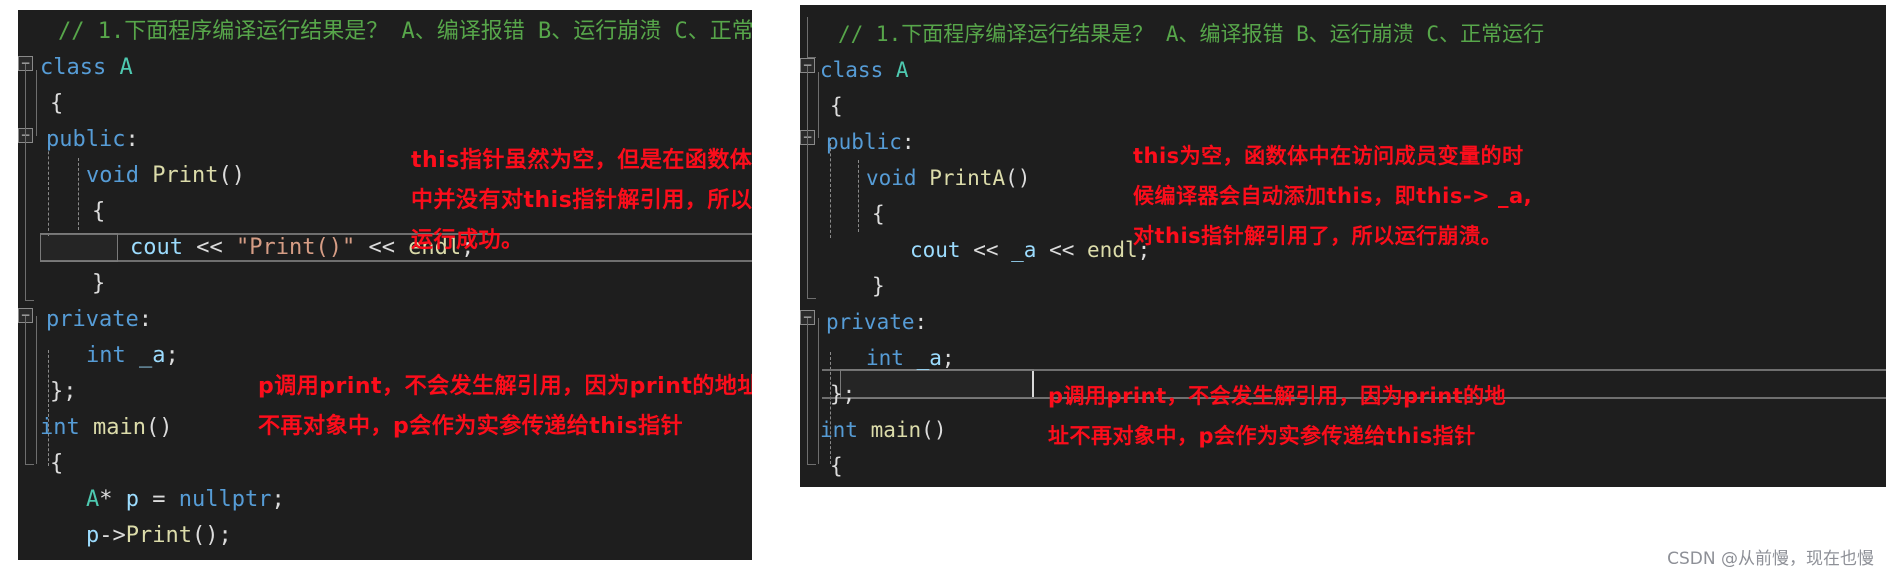 This screenshot has height=577, width=1886. Describe the element at coordinates (811, 391) in the screenshot. I see `scope-guide-main-right` at that location.